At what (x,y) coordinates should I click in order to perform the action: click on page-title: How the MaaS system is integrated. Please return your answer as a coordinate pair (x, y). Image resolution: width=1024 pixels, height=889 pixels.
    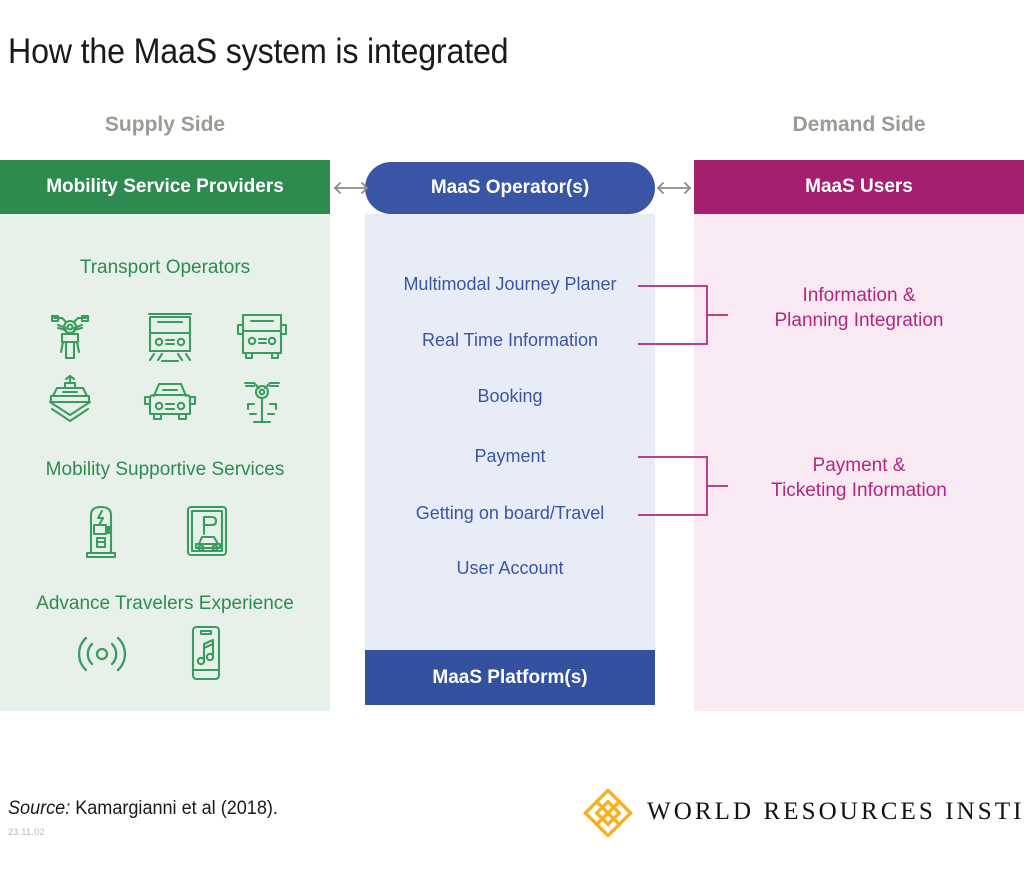
    Looking at the image, I should click on (258, 51).